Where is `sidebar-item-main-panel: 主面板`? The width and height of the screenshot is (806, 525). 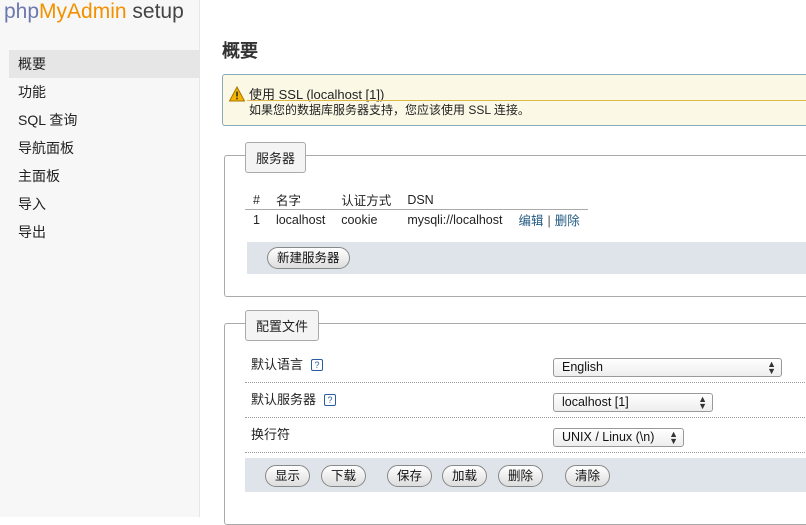 sidebar-item-main-panel: 主面板 is located at coordinates (104, 176).